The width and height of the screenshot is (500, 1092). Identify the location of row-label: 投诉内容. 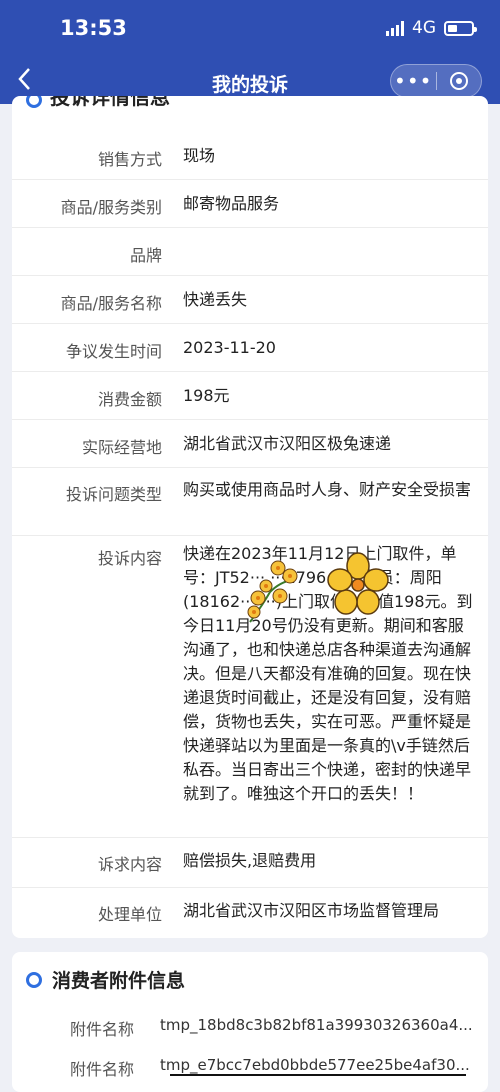
(129, 558).